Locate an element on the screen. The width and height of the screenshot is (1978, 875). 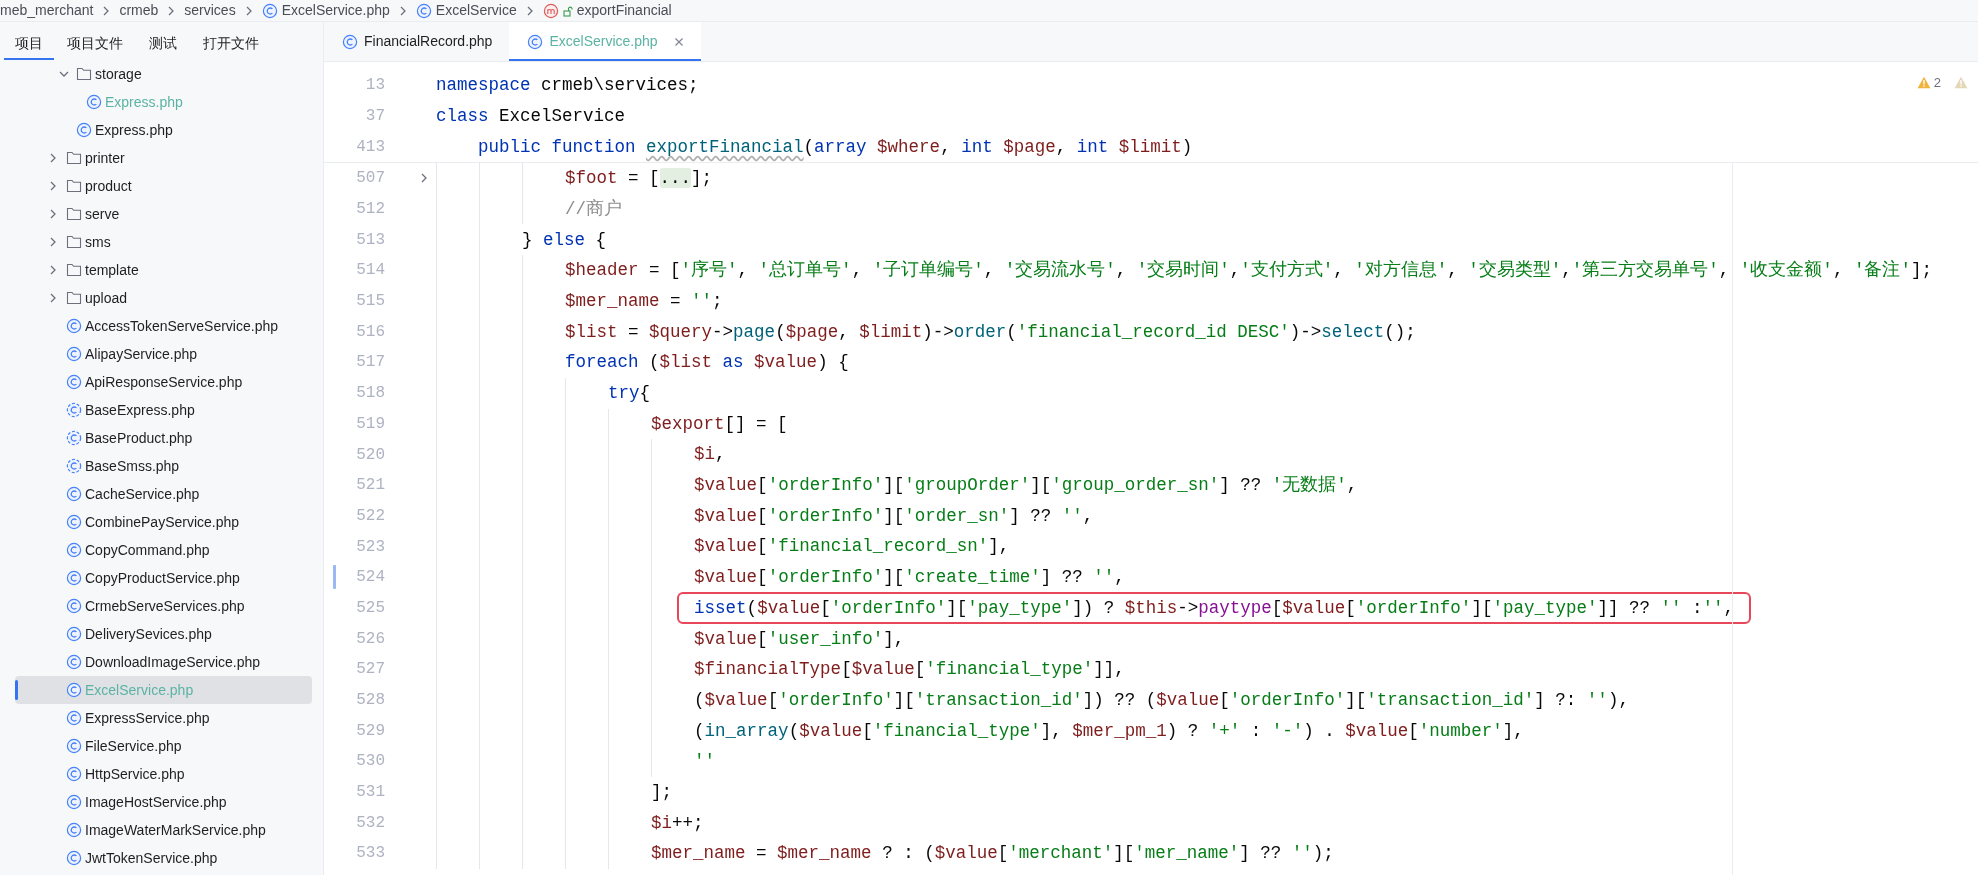
code-line: ]; is located at coordinates (662, 792).